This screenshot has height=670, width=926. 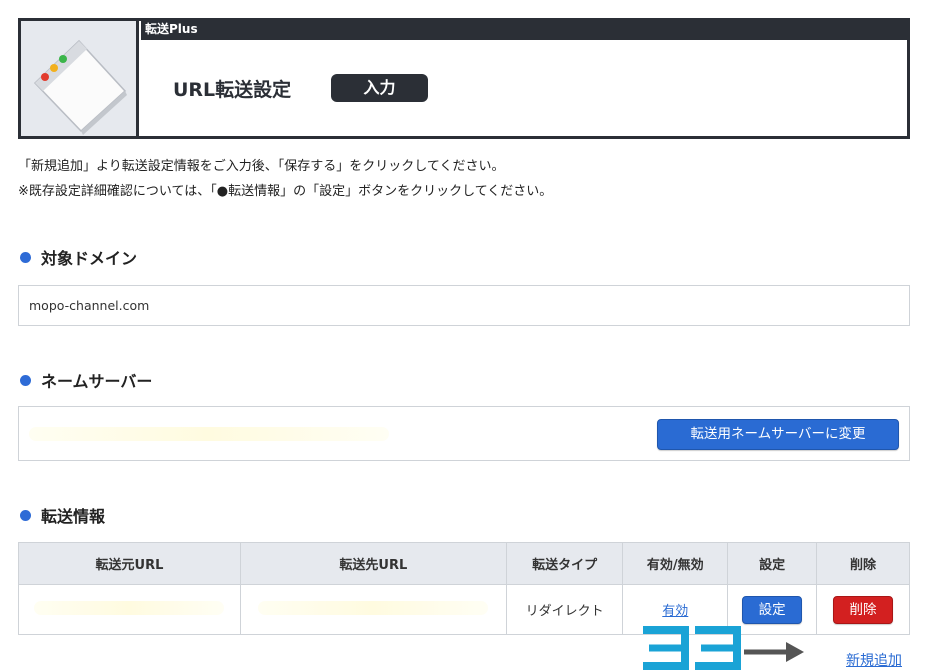 I want to click on status-toggle-link: 有効, so click(x=675, y=611).